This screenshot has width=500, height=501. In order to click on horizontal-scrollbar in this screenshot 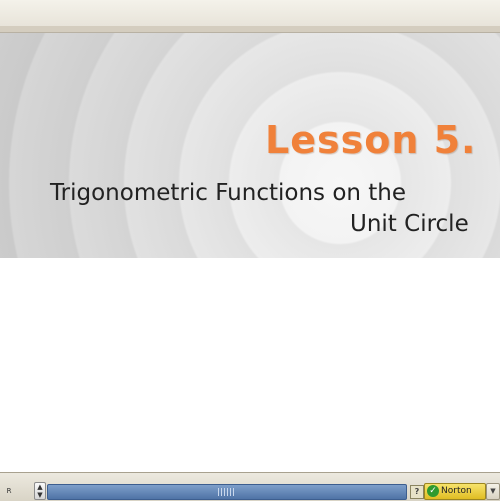, I will do `click(227, 492)`.